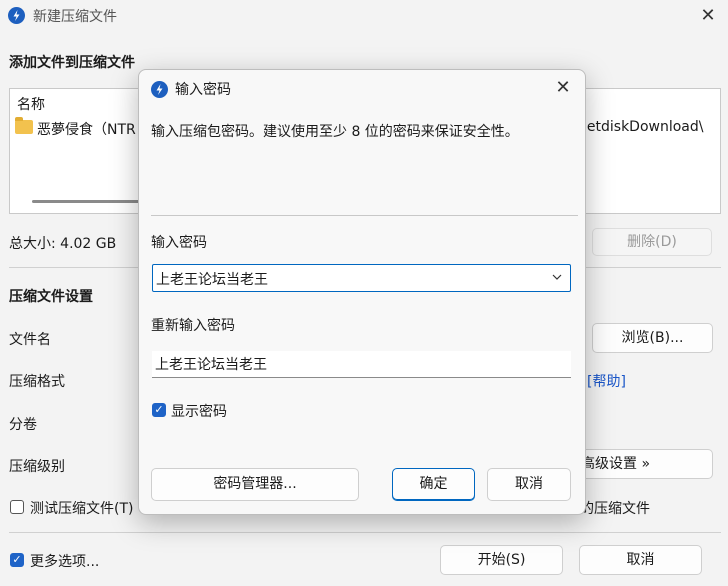 The width and height of the screenshot is (728, 586). Describe the element at coordinates (82, 509) in the screenshot. I see `test-archive-label: 测试压缩文件(T)` at that location.